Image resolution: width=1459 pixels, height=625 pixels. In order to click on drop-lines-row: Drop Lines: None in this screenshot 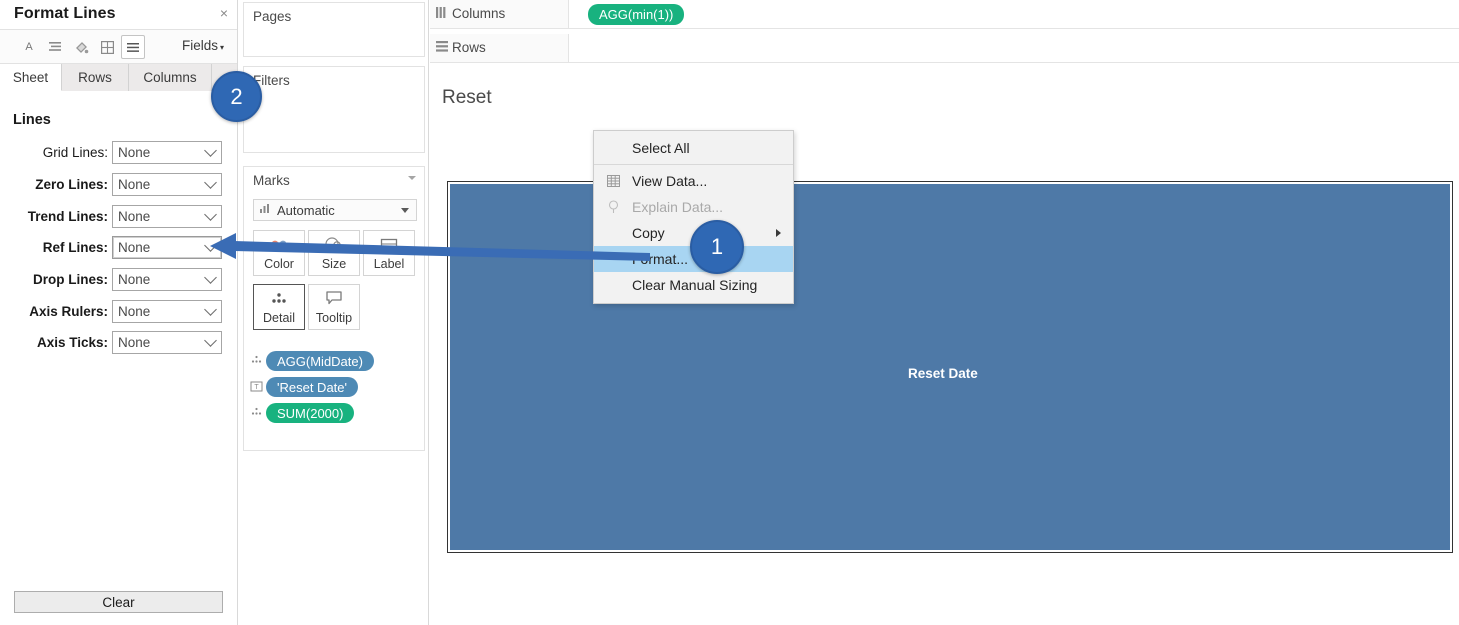, I will do `click(119, 279)`.